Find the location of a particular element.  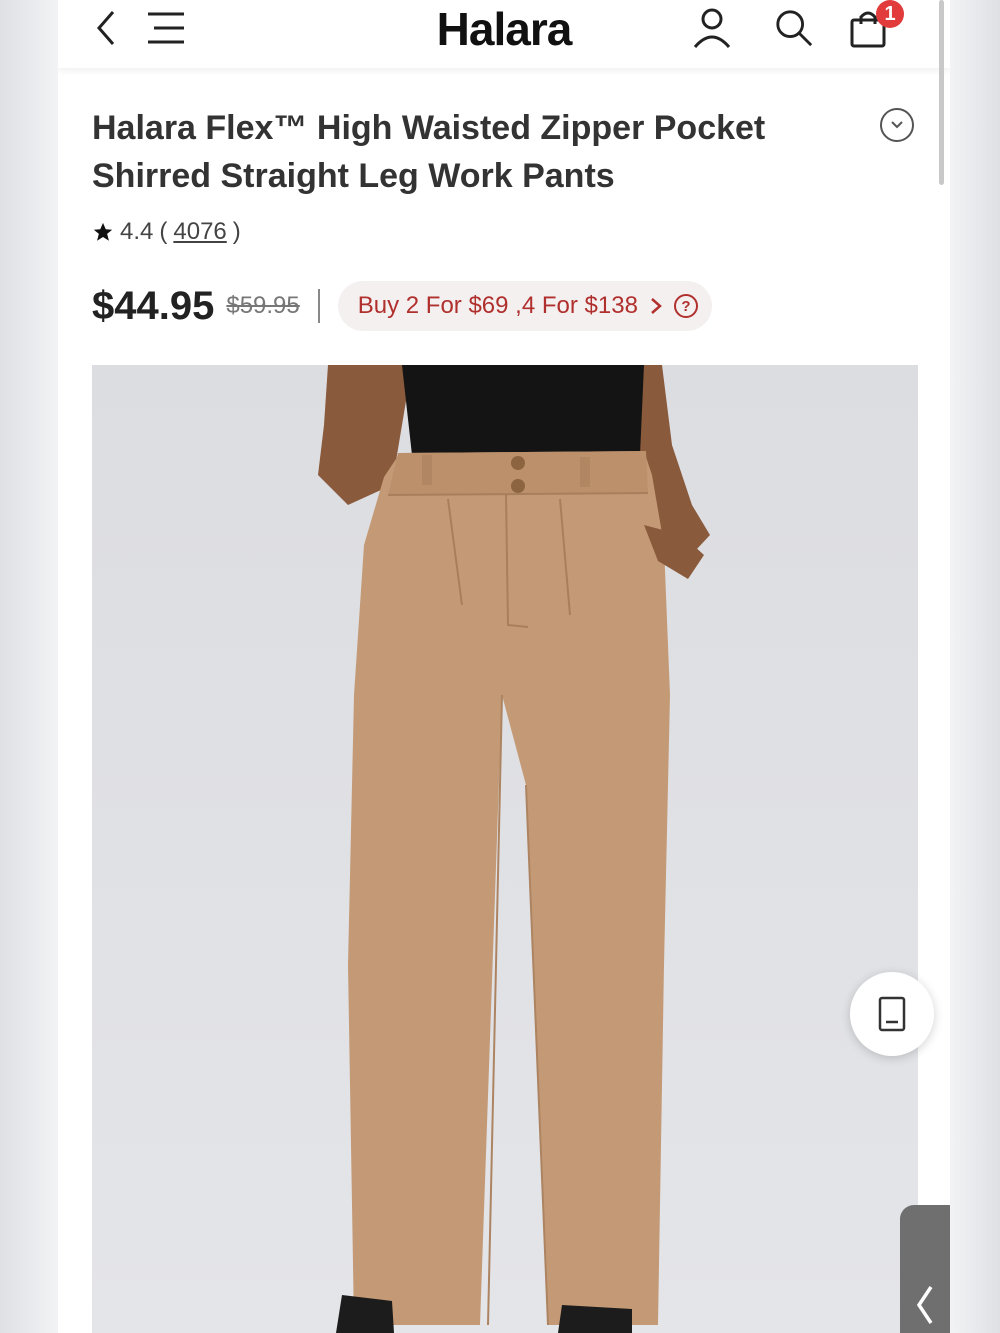

review-paren-close: ) is located at coordinates (236, 231).